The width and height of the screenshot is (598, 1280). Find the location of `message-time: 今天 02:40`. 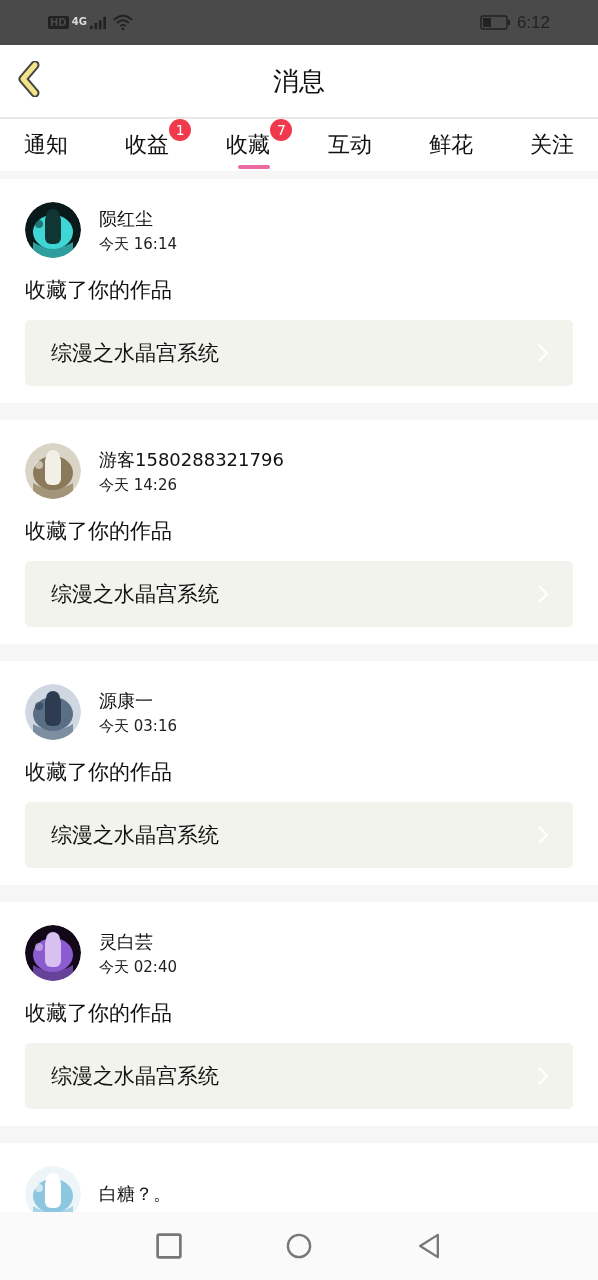

message-time: 今天 02:40 is located at coordinates (138, 967).